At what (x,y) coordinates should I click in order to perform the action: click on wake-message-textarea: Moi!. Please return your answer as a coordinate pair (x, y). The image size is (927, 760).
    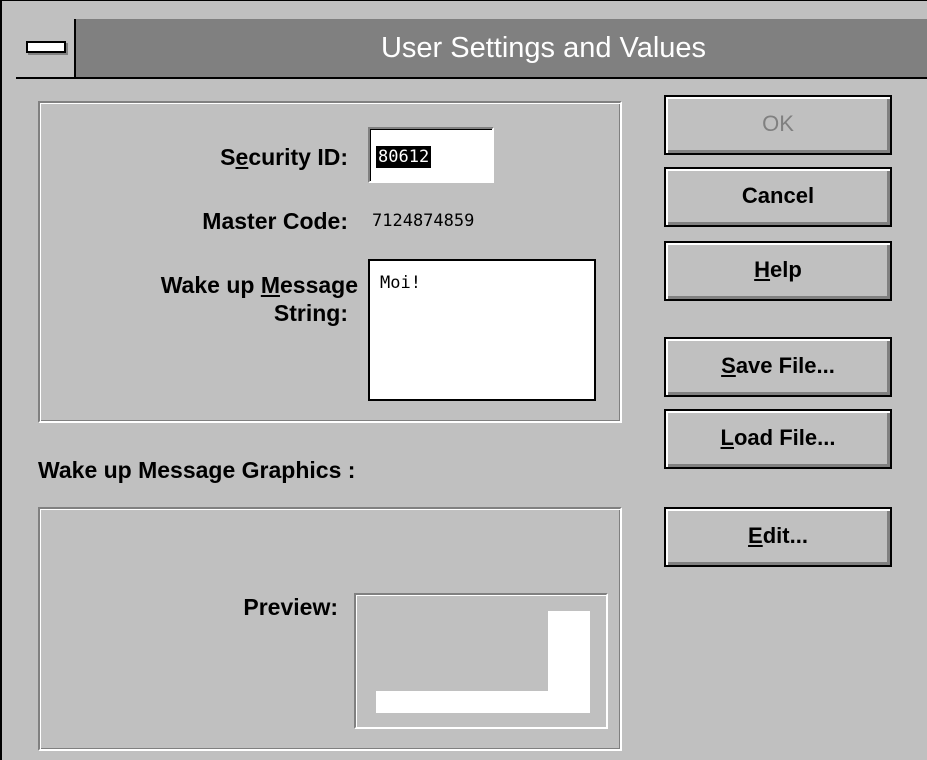
    Looking at the image, I should click on (482, 330).